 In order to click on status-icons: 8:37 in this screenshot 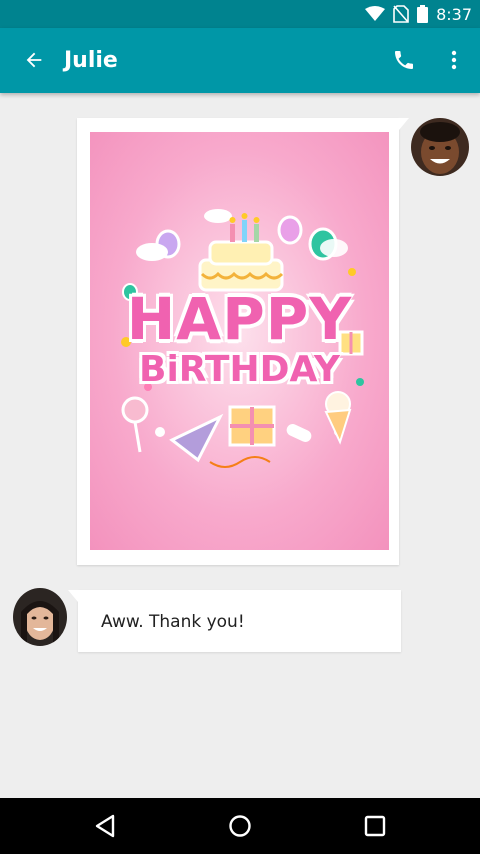, I will do `click(418, 14)`.